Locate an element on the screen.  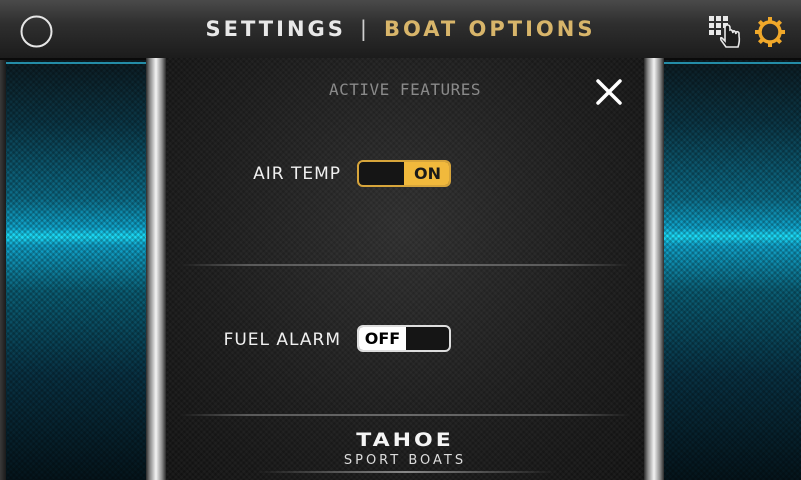
touch-grid-button is located at coordinates (726, 32).